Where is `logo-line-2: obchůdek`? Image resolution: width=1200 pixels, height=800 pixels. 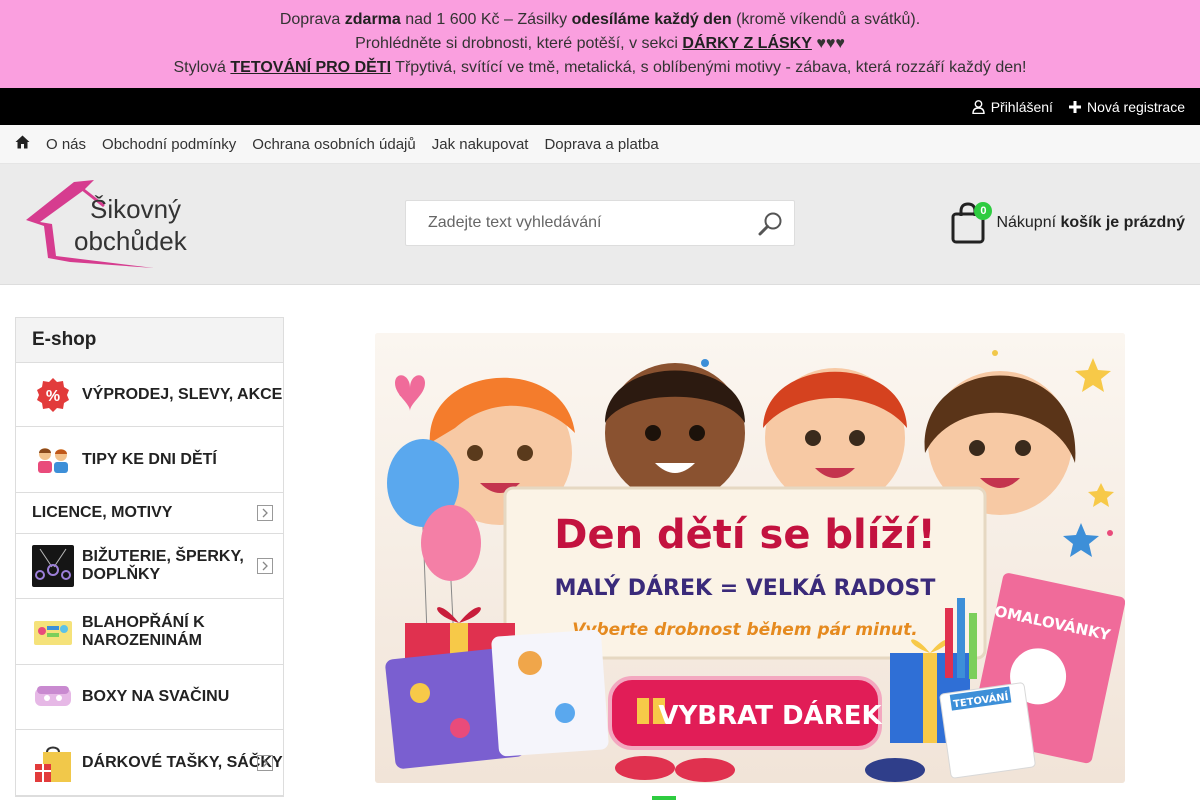 logo-line-2: obchůdek is located at coordinates (131, 241).